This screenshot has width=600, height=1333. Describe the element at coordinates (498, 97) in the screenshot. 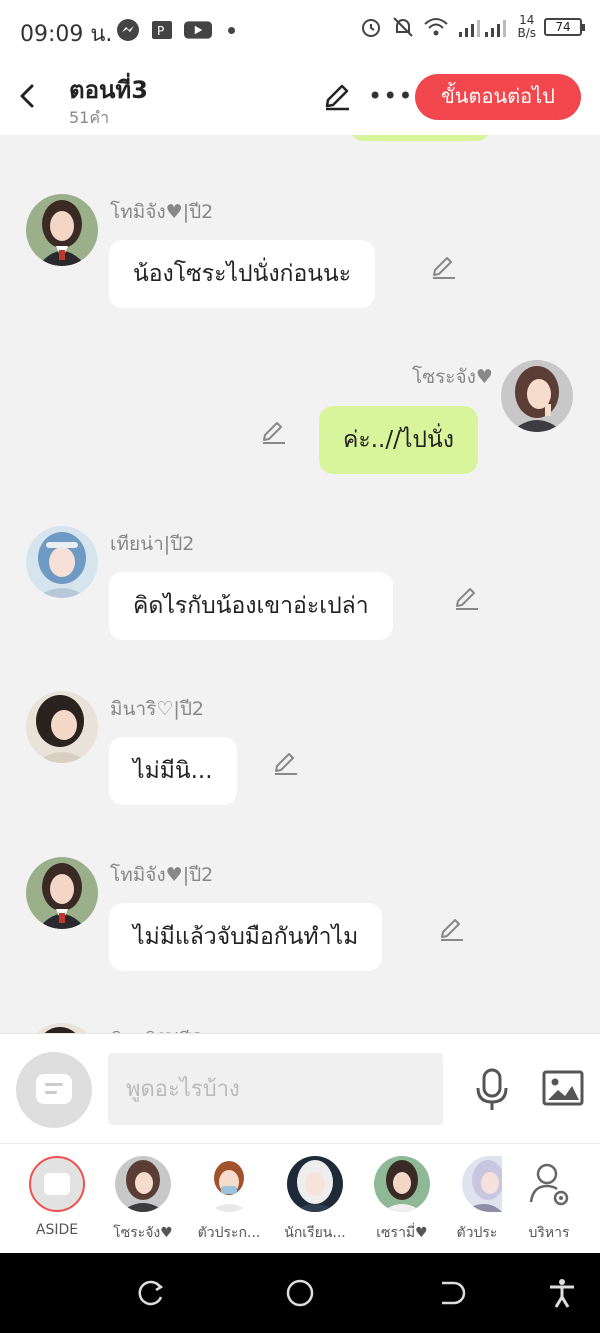

I see `next-step-button: ขั้นตอนต่อไป` at that location.